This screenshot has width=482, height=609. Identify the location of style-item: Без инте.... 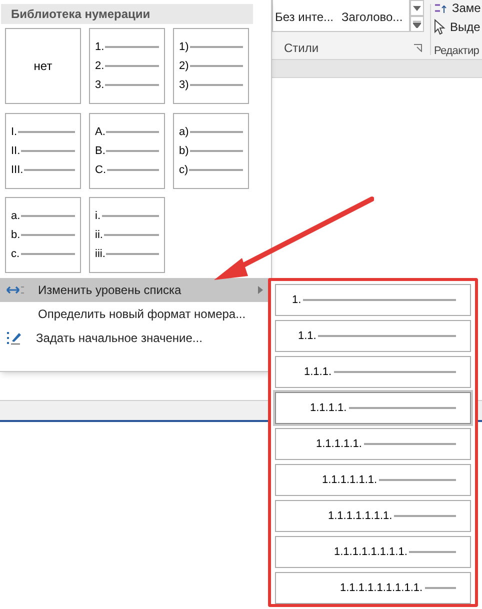
(304, 17).